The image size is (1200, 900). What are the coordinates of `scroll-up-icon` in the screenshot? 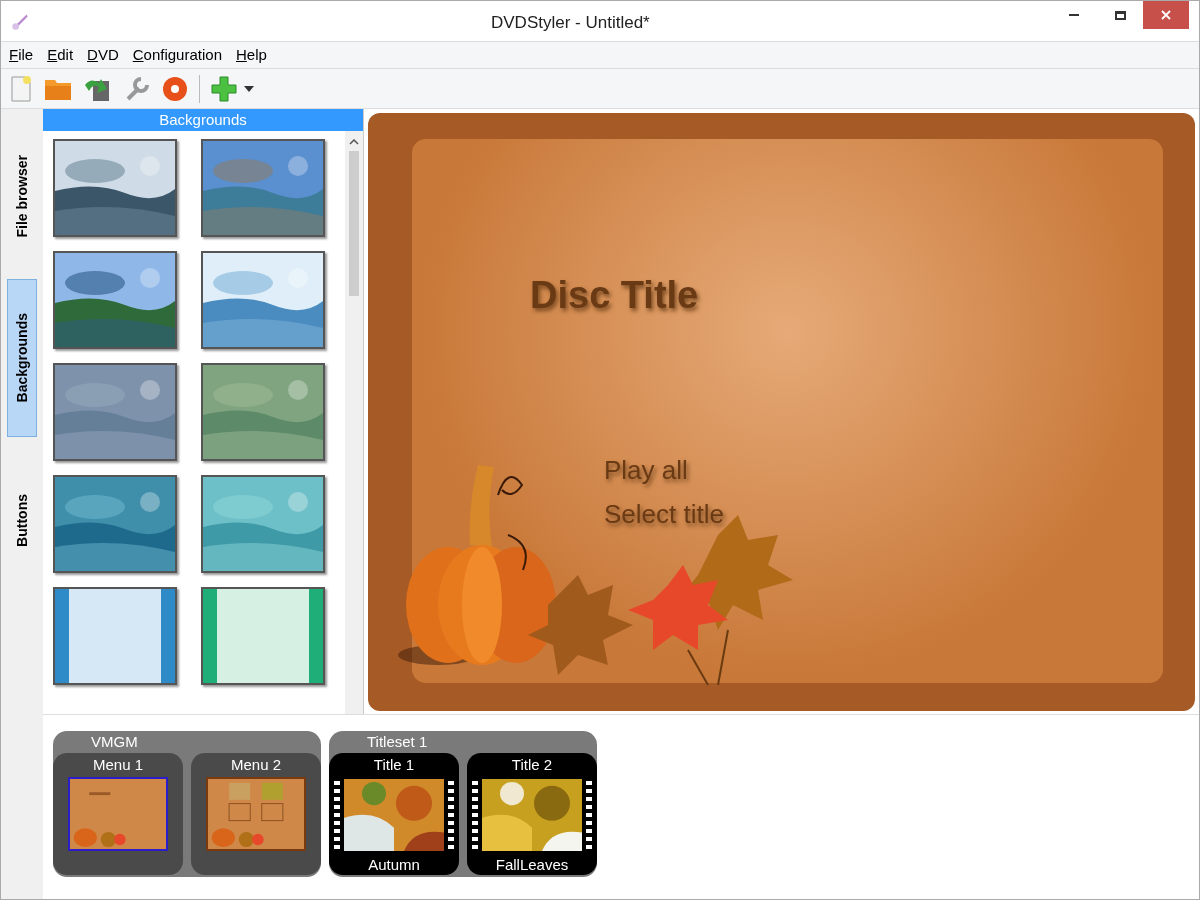 It's located at (354, 142).